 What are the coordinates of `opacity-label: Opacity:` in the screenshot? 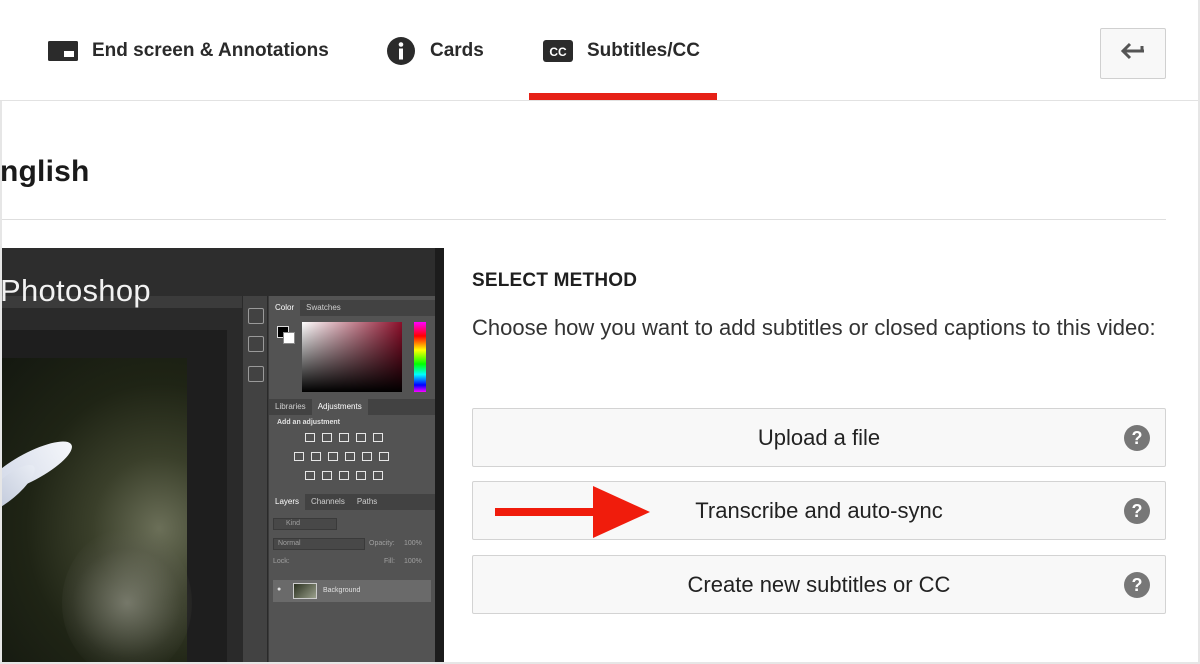 It's located at (382, 543).